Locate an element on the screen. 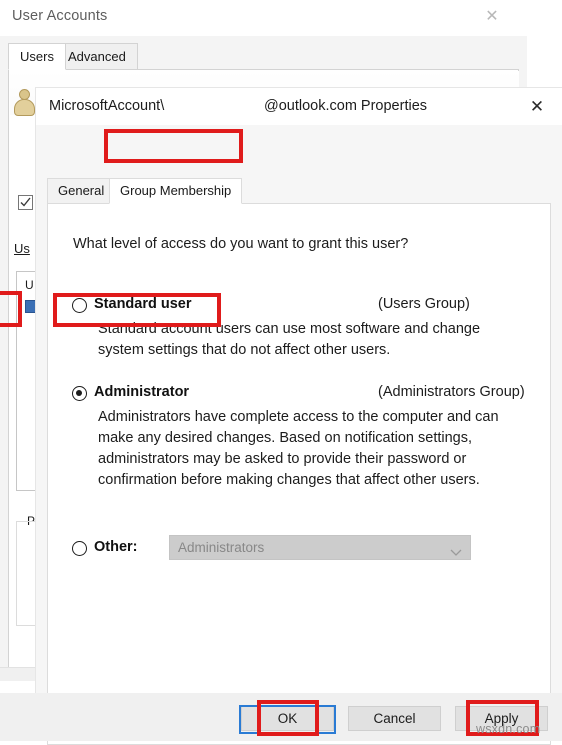 The width and height of the screenshot is (562, 745). chevron-down-icon is located at coordinates (456, 553).